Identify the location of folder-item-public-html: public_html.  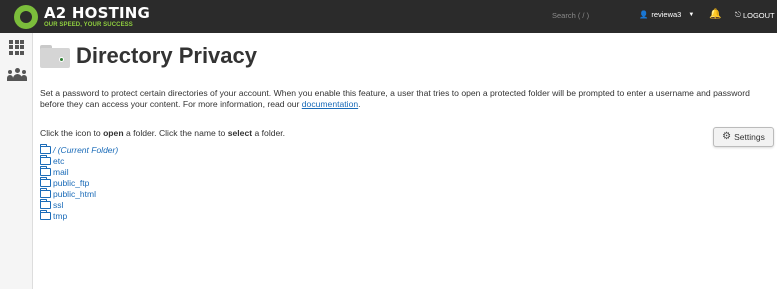
(79, 193).